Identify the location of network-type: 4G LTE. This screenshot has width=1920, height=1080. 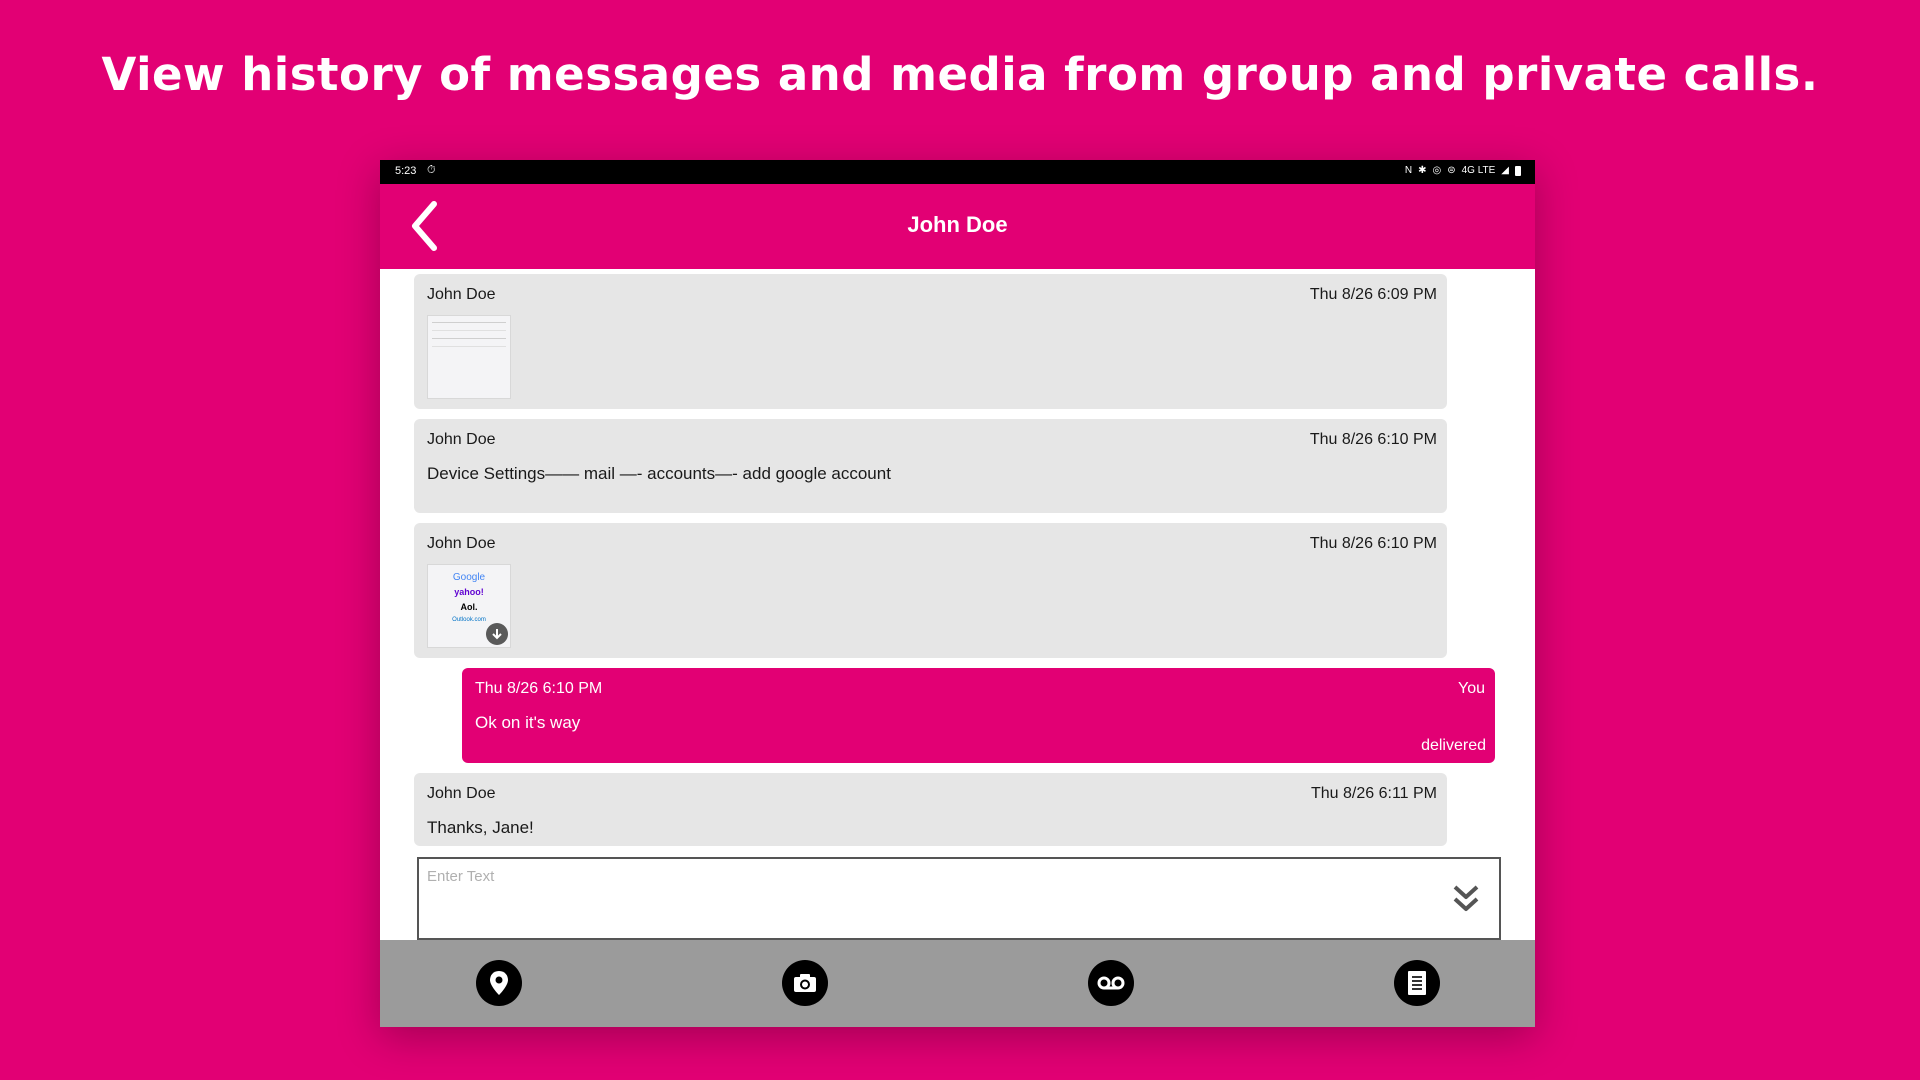
(1478, 170).